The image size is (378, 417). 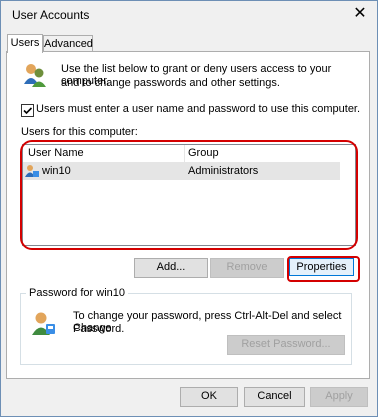 I want to click on password-group-title: Password for win10, so click(x=77, y=293).